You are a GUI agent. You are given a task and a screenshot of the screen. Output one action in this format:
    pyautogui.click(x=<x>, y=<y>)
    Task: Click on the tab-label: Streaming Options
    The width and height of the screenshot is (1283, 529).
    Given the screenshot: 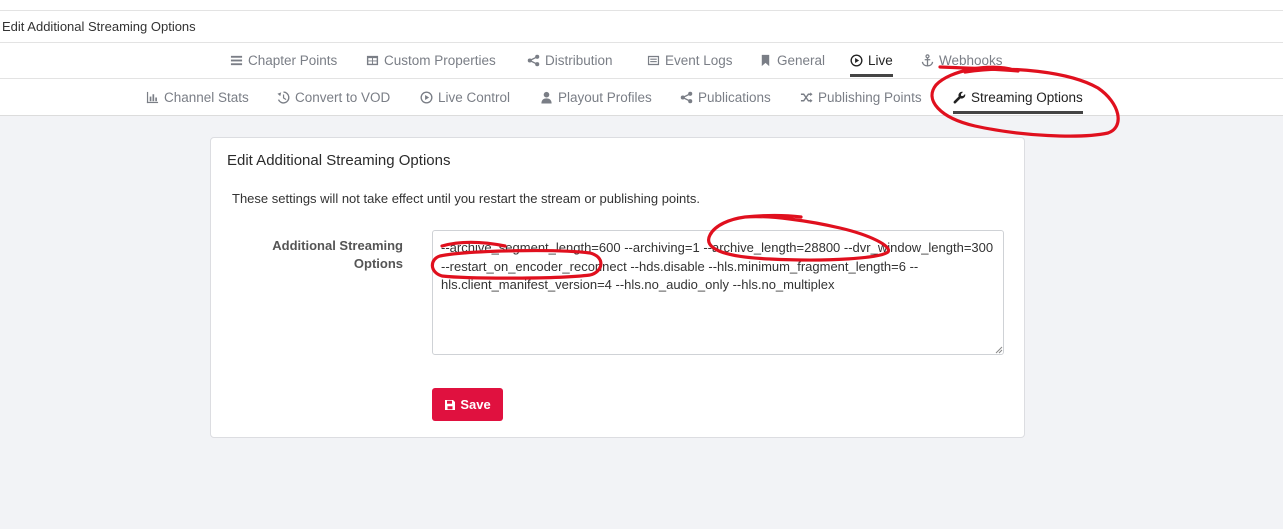 What is the action you would take?
    pyautogui.click(x=1027, y=97)
    